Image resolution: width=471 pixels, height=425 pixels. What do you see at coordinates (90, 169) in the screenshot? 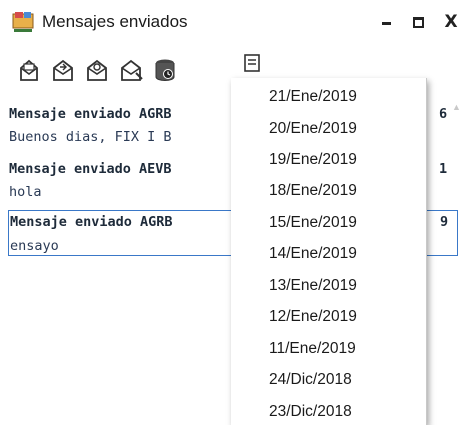
I see `message-subject: Mensaje enviado AEVB` at bounding box center [90, 169].